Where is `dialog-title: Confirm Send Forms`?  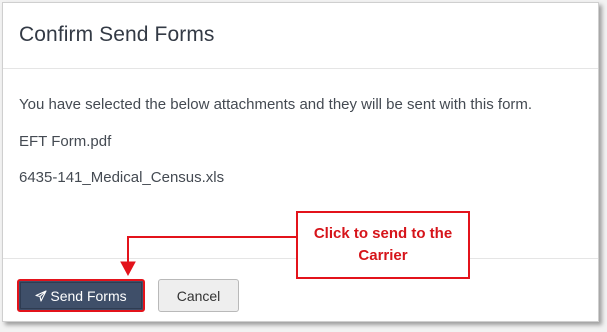 dialog-title: Confirm Send Forms is located at coordinates (117, 34).